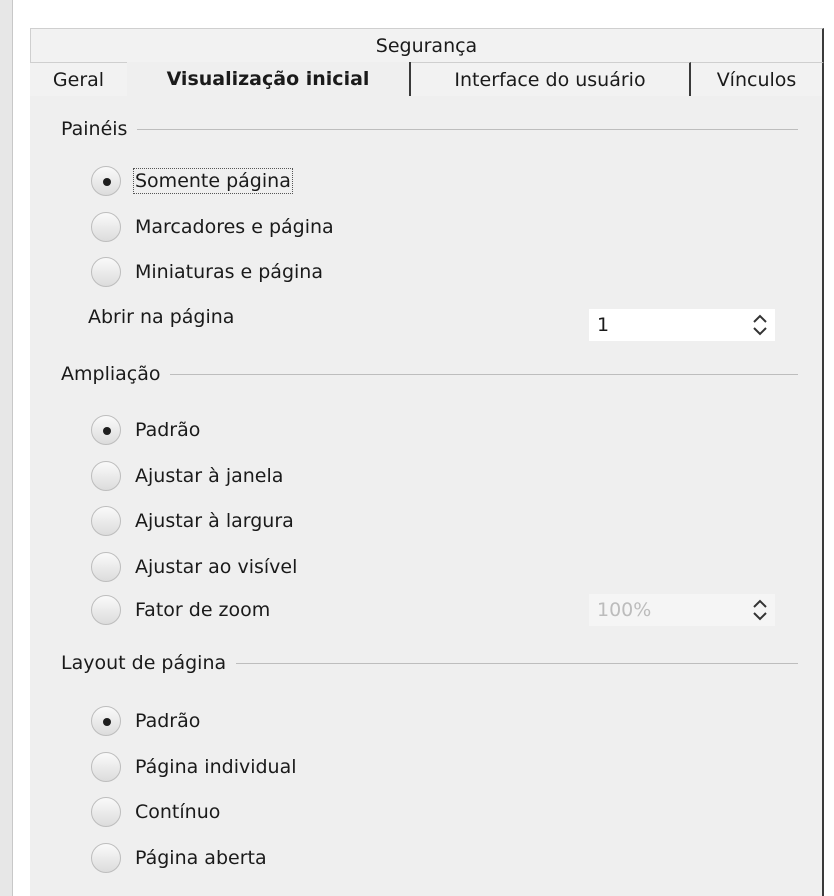 This screenshot has width=834, height=896. I want to click on radio-label: Somente página, so click(213, 181).